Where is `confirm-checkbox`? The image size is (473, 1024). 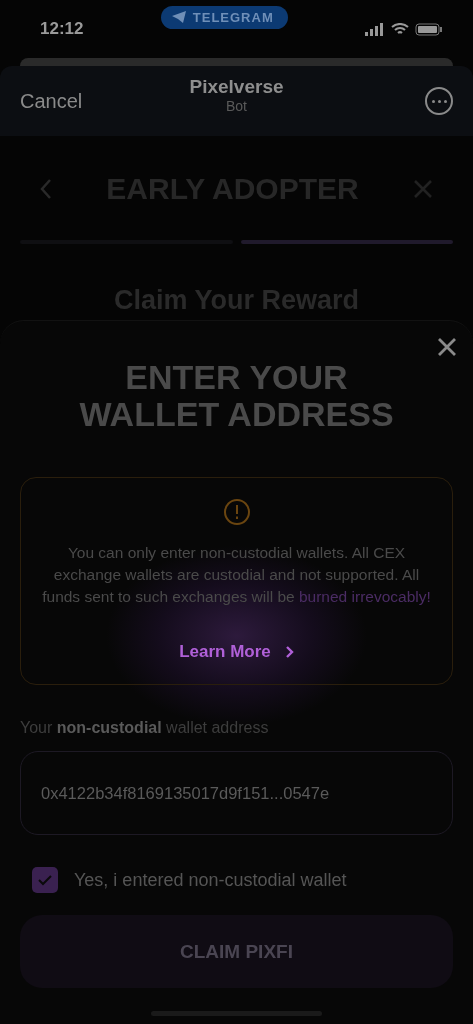 confirm-checkbox is located at coordinates (45, 880).